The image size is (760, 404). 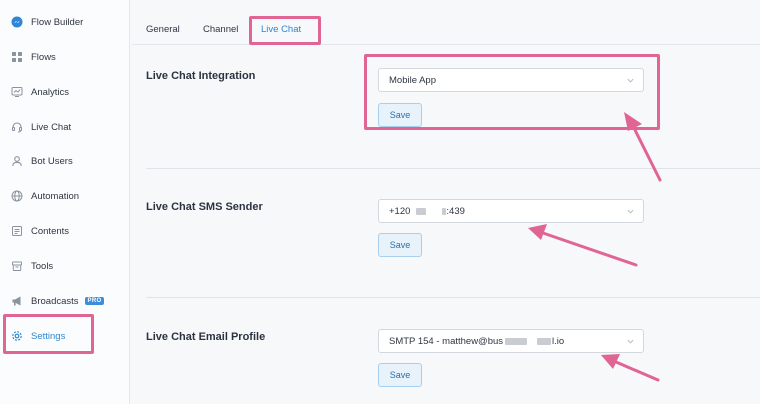 What do you see at coordinates (16, 301) in the screenshot?
I see `megaphone-icon` at bounding box center [16, 301].